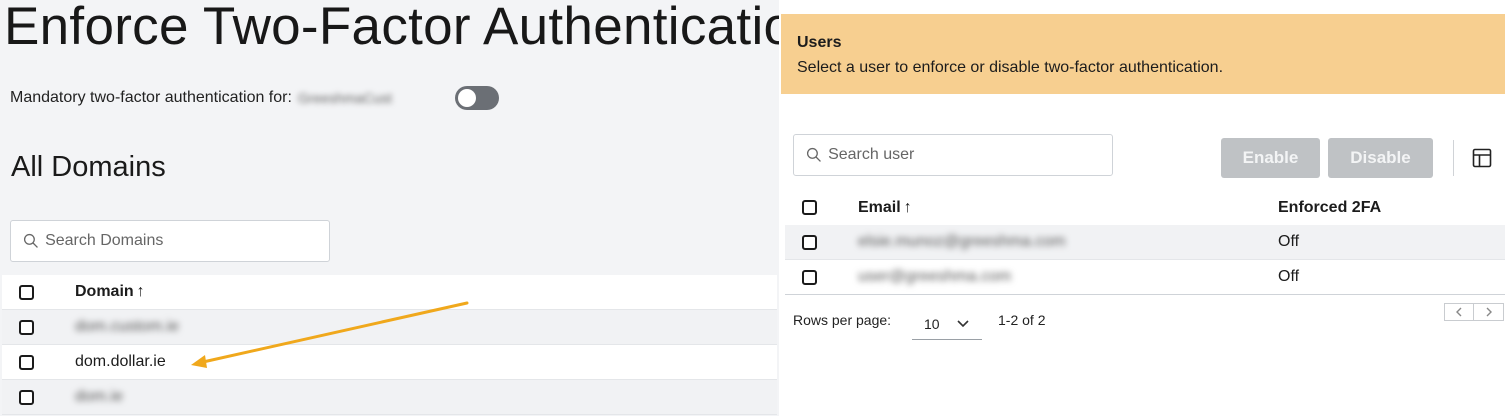  I want to click on disable-button: Disable, so click(1380, 158).